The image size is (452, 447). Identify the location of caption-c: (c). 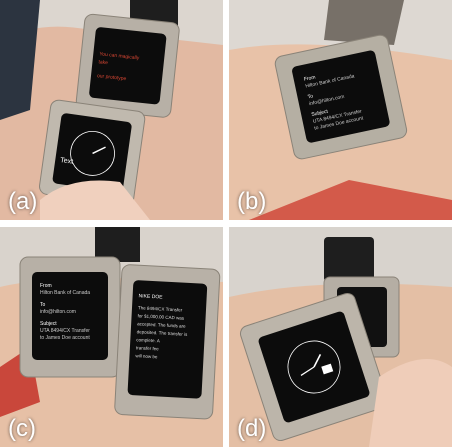
(22, 428).